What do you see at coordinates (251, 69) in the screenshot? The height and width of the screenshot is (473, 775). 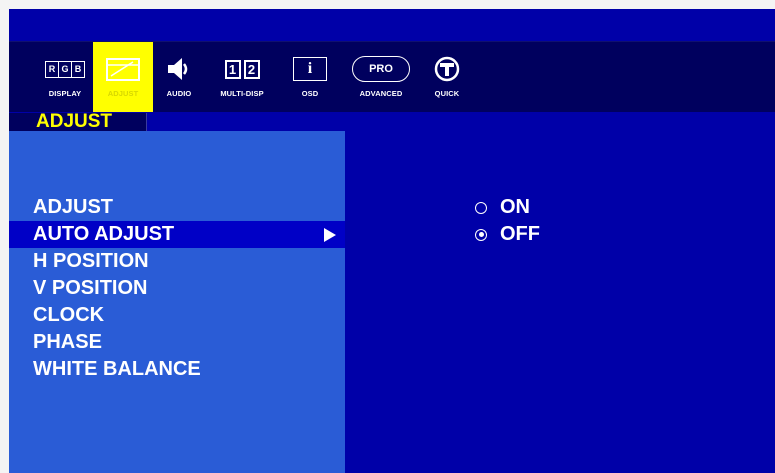 I see `multi-disp-2-glyph: 2` at bounding box center [251, 69].